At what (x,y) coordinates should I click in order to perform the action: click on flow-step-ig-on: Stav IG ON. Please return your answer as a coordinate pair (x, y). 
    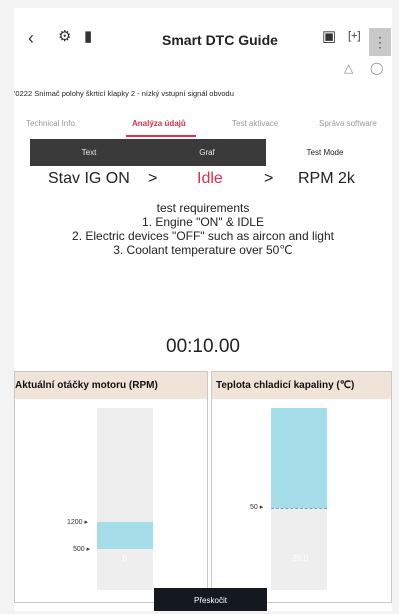
    Looking at the image, I should click on (89, 178).